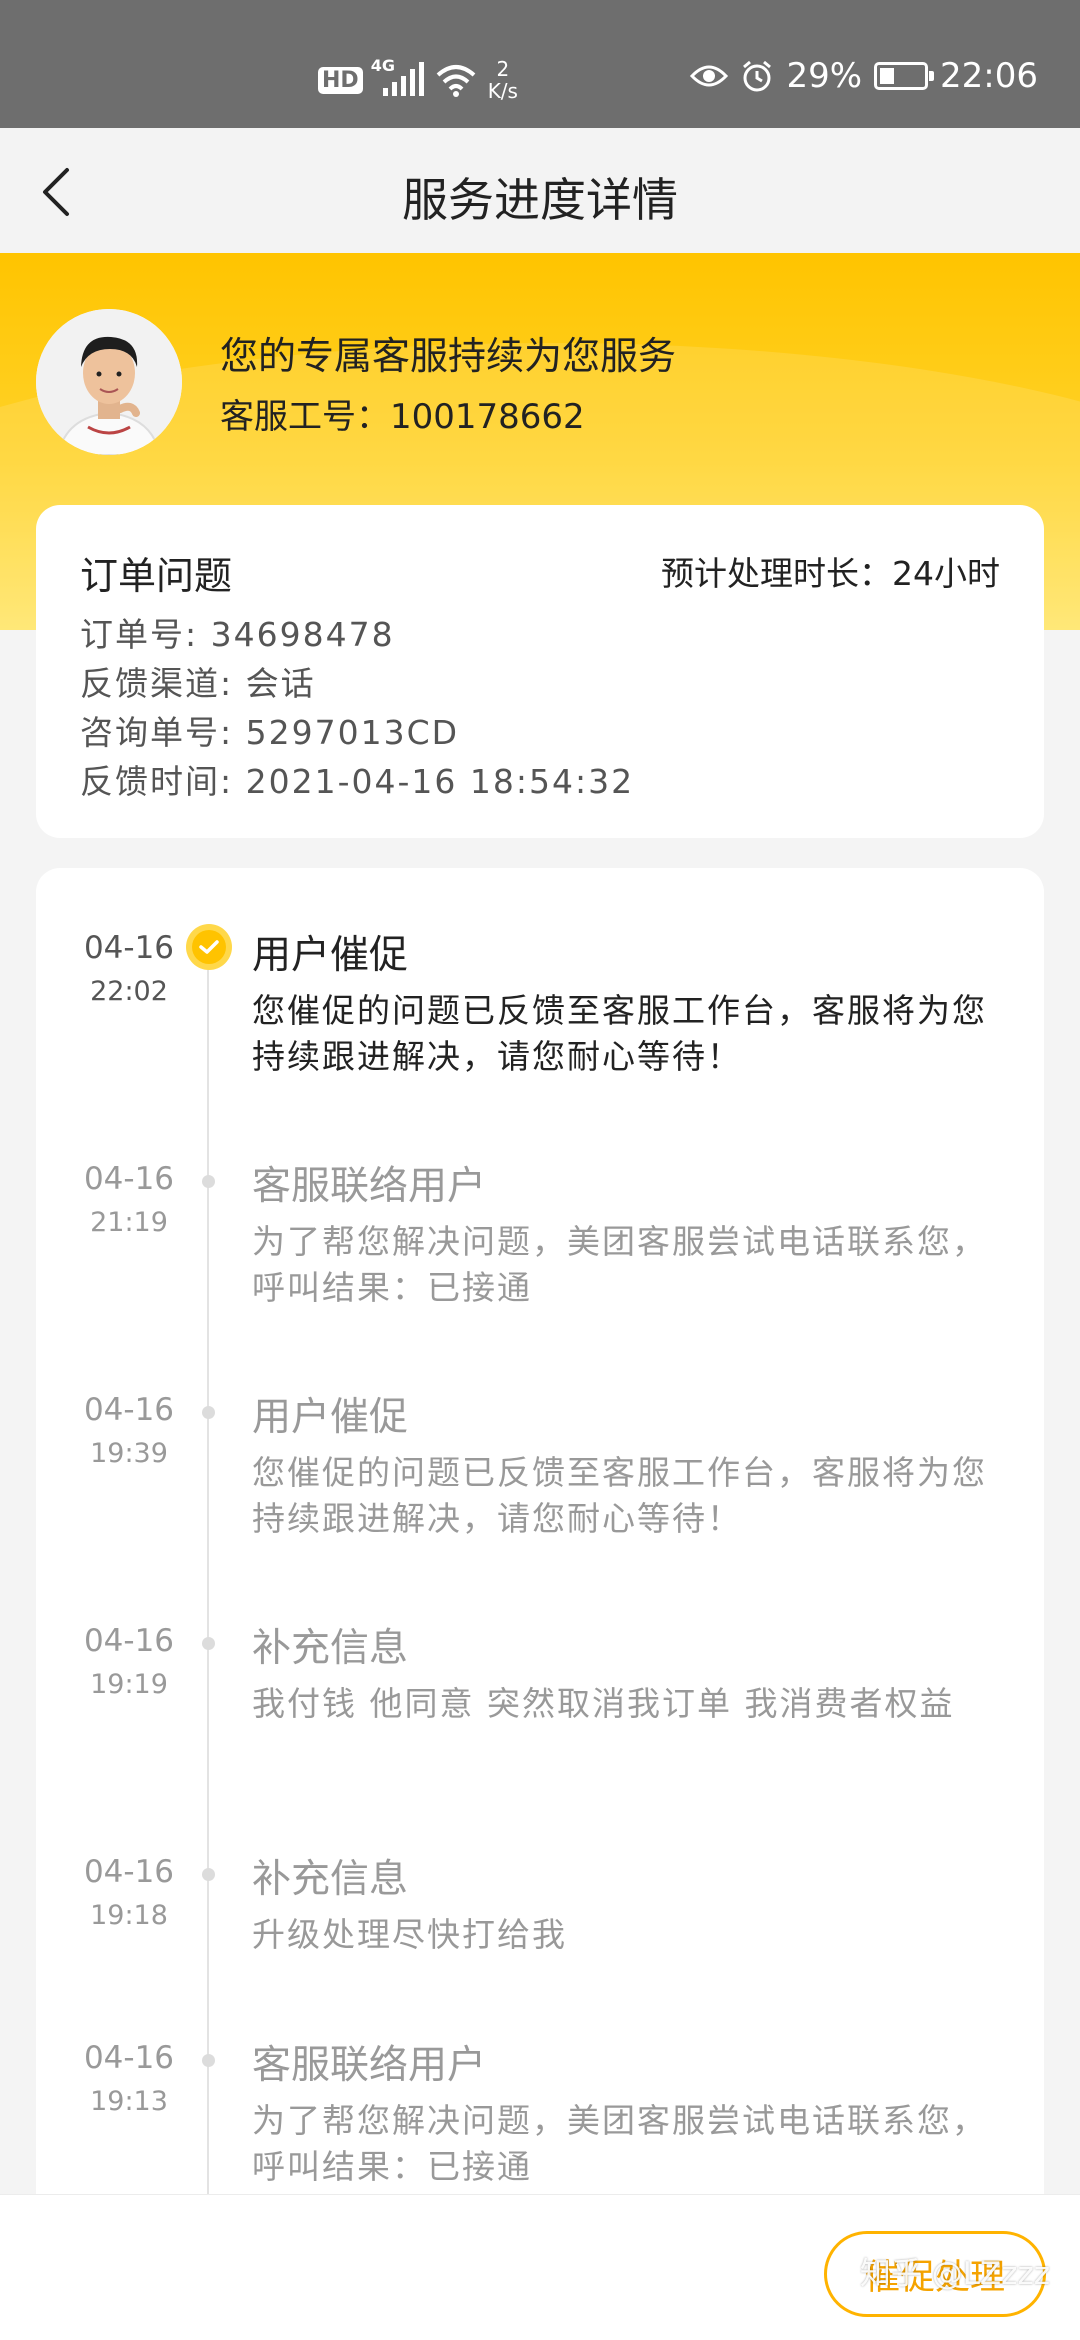 The height and width of the screenshot is (2340, 1080). What do you see at coordinates (129, 1222) in the screenshot?
I see `entry-time: 21:19` at bounding box center [129, 1222].